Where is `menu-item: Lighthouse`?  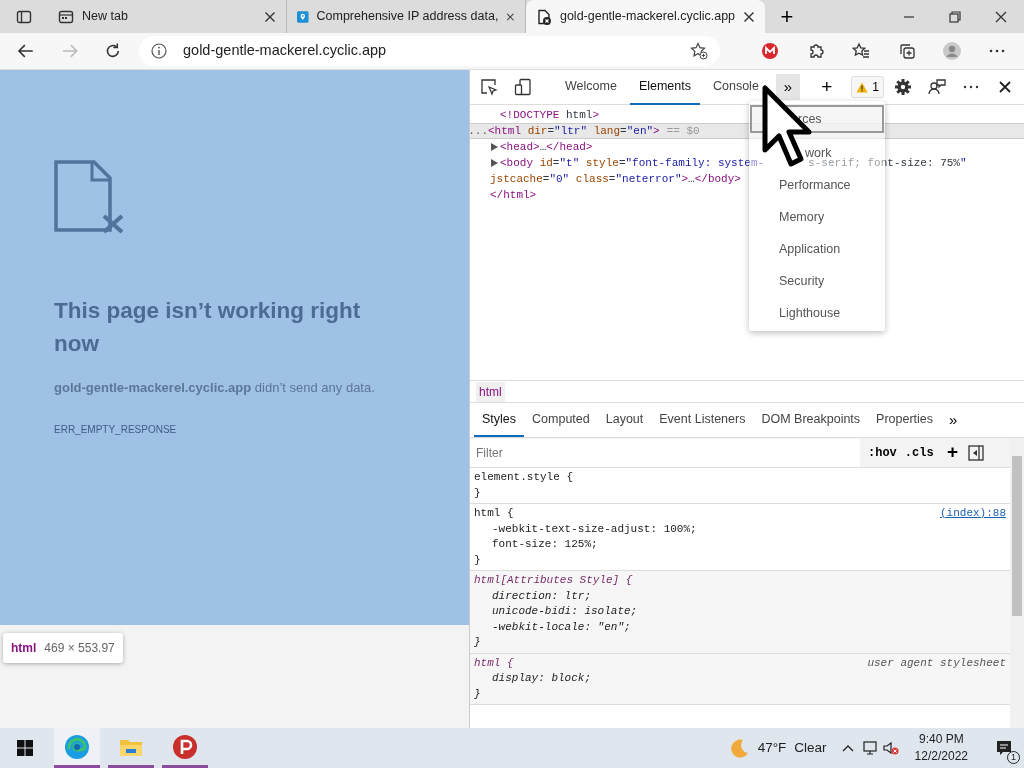
menu-item: Lighthouse is located at coordinates (810, 313).